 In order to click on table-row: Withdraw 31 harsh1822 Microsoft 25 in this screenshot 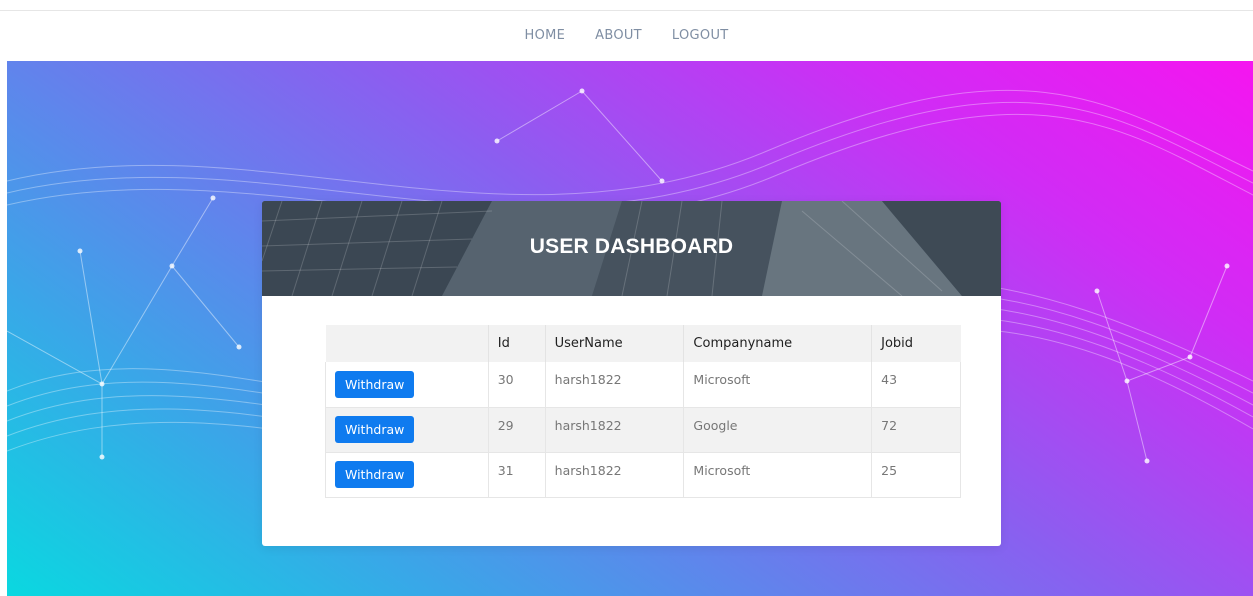, I will do `click(643, 475)`.